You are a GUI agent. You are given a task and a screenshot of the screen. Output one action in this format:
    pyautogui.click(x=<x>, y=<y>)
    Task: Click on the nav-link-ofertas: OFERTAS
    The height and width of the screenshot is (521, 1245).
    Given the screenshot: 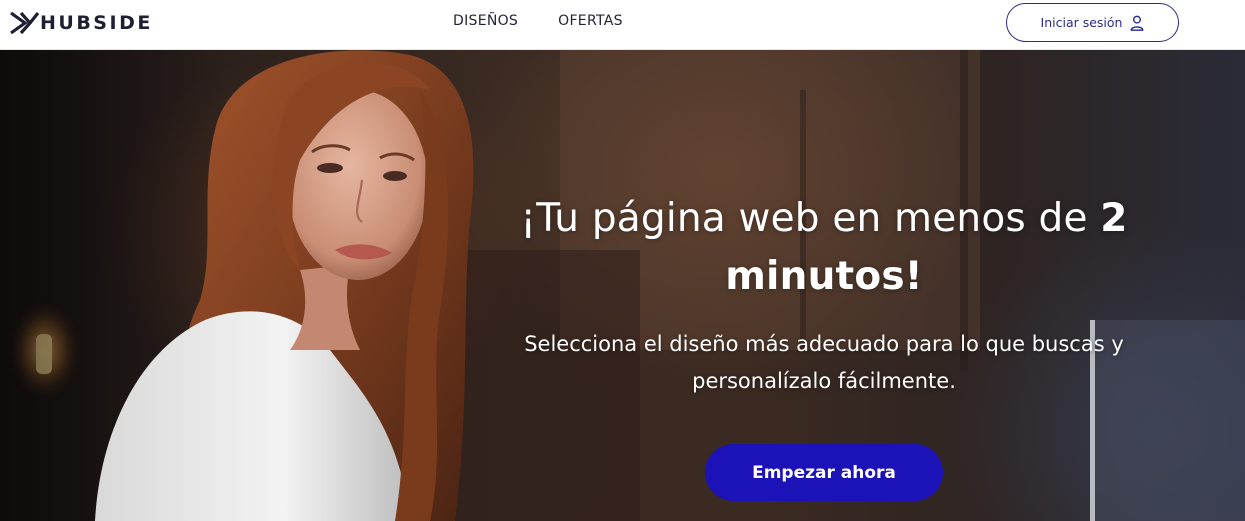 What is the action you would take?
    pyautogui.click(x=590, y=21)
    